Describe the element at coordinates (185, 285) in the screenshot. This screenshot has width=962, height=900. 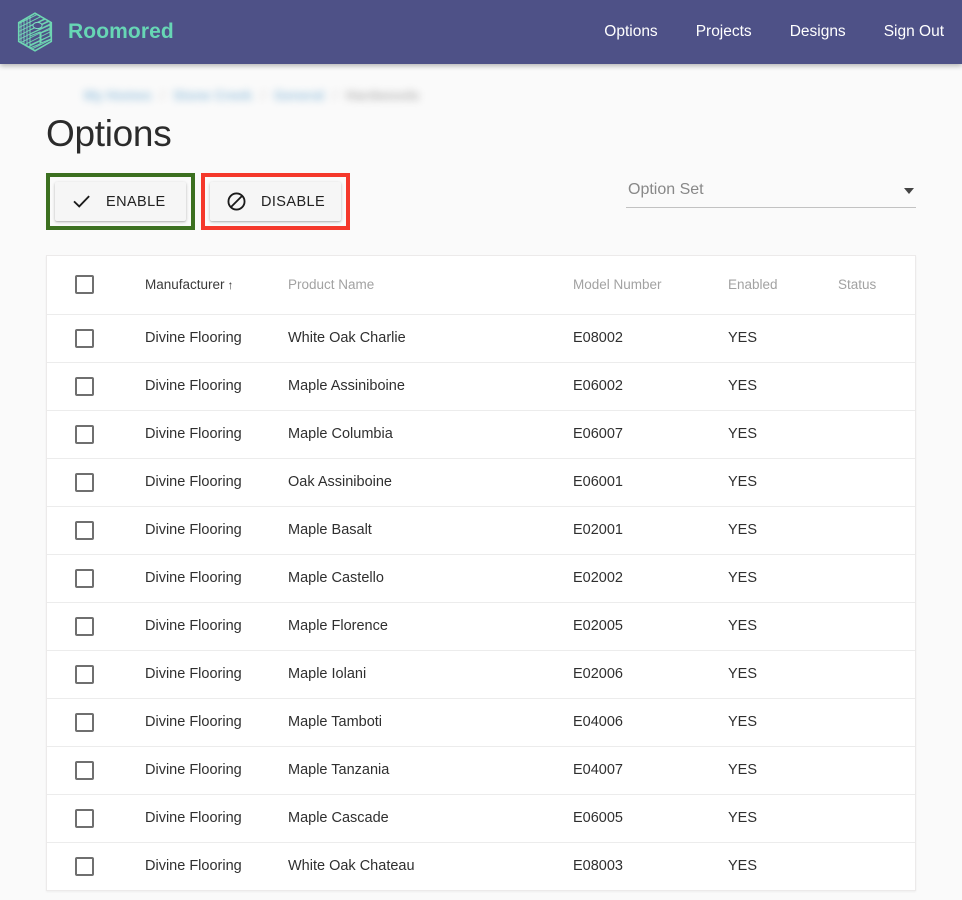
I see `column-header-manufacturer-label: Manufacturer` at that location.